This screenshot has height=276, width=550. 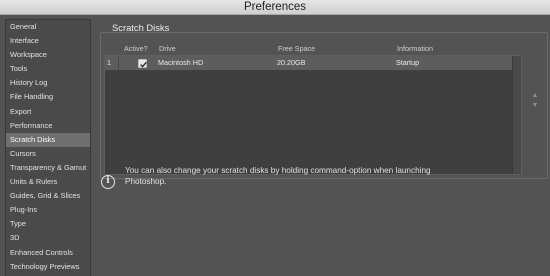 I want to click on checkmark-icon, so click(x=143, y=64).